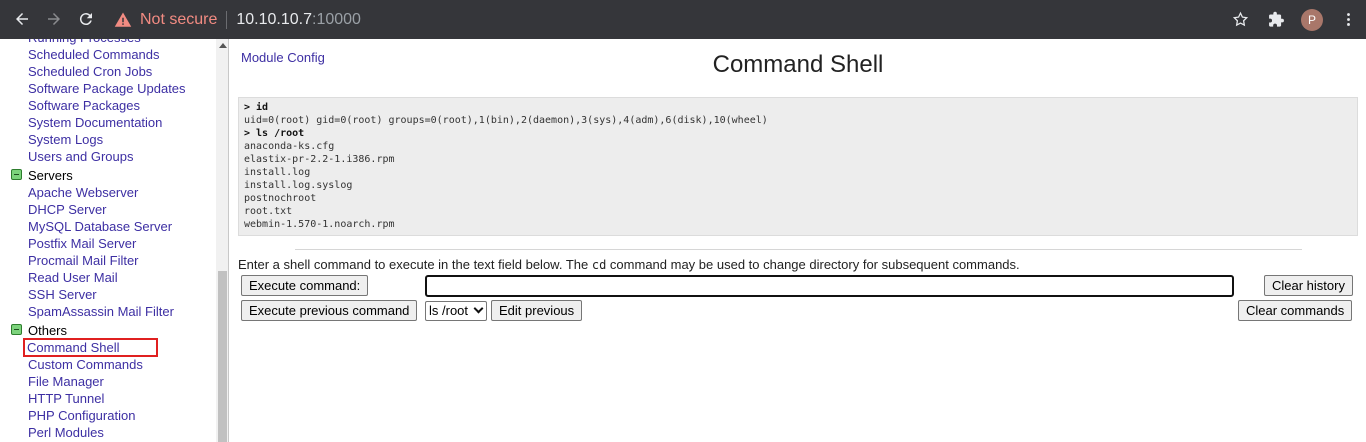 This screenshot has width=1366, height=442. What do you see at coordinates (108, 156) in the screenshot?
I see `sidebar-item-users-and-groups: Users and Groups` at bounding box center [108, 156].